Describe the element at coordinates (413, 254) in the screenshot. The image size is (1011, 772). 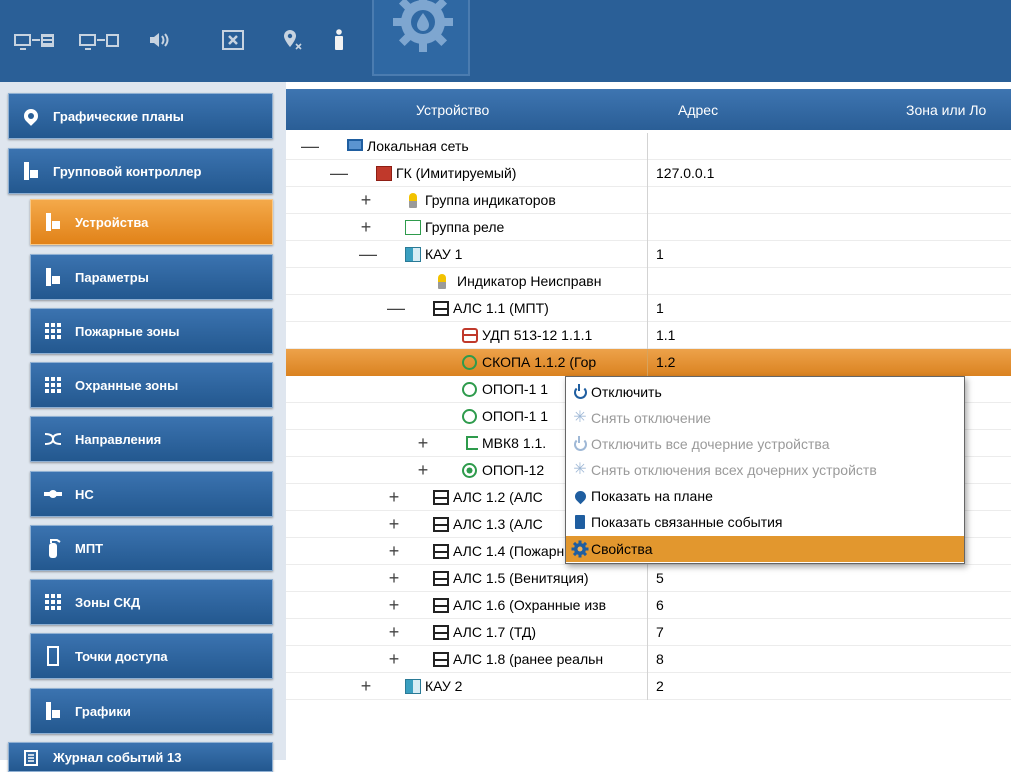
I see `kau-icon` at that location.